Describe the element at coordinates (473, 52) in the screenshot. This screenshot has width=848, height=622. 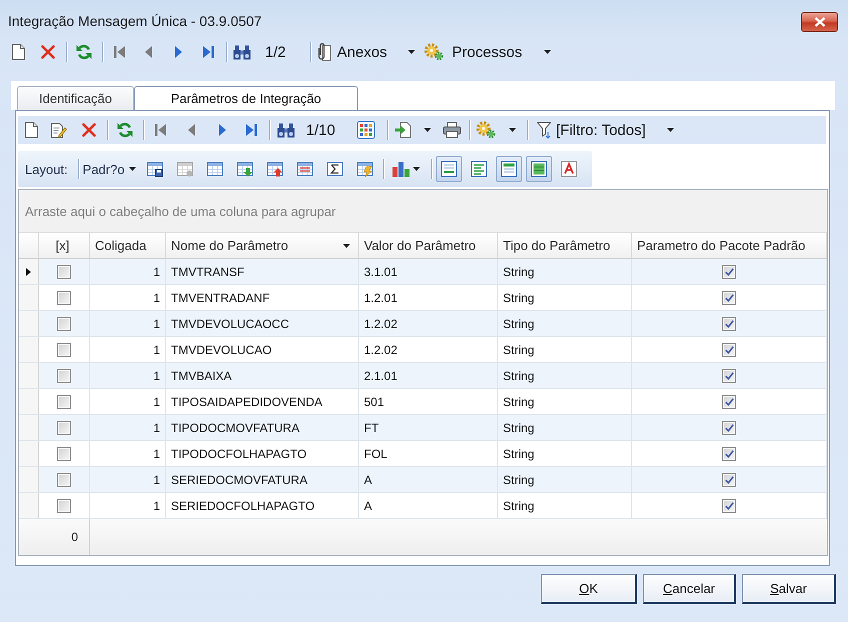
I see `processes-button: Processos` at that location.